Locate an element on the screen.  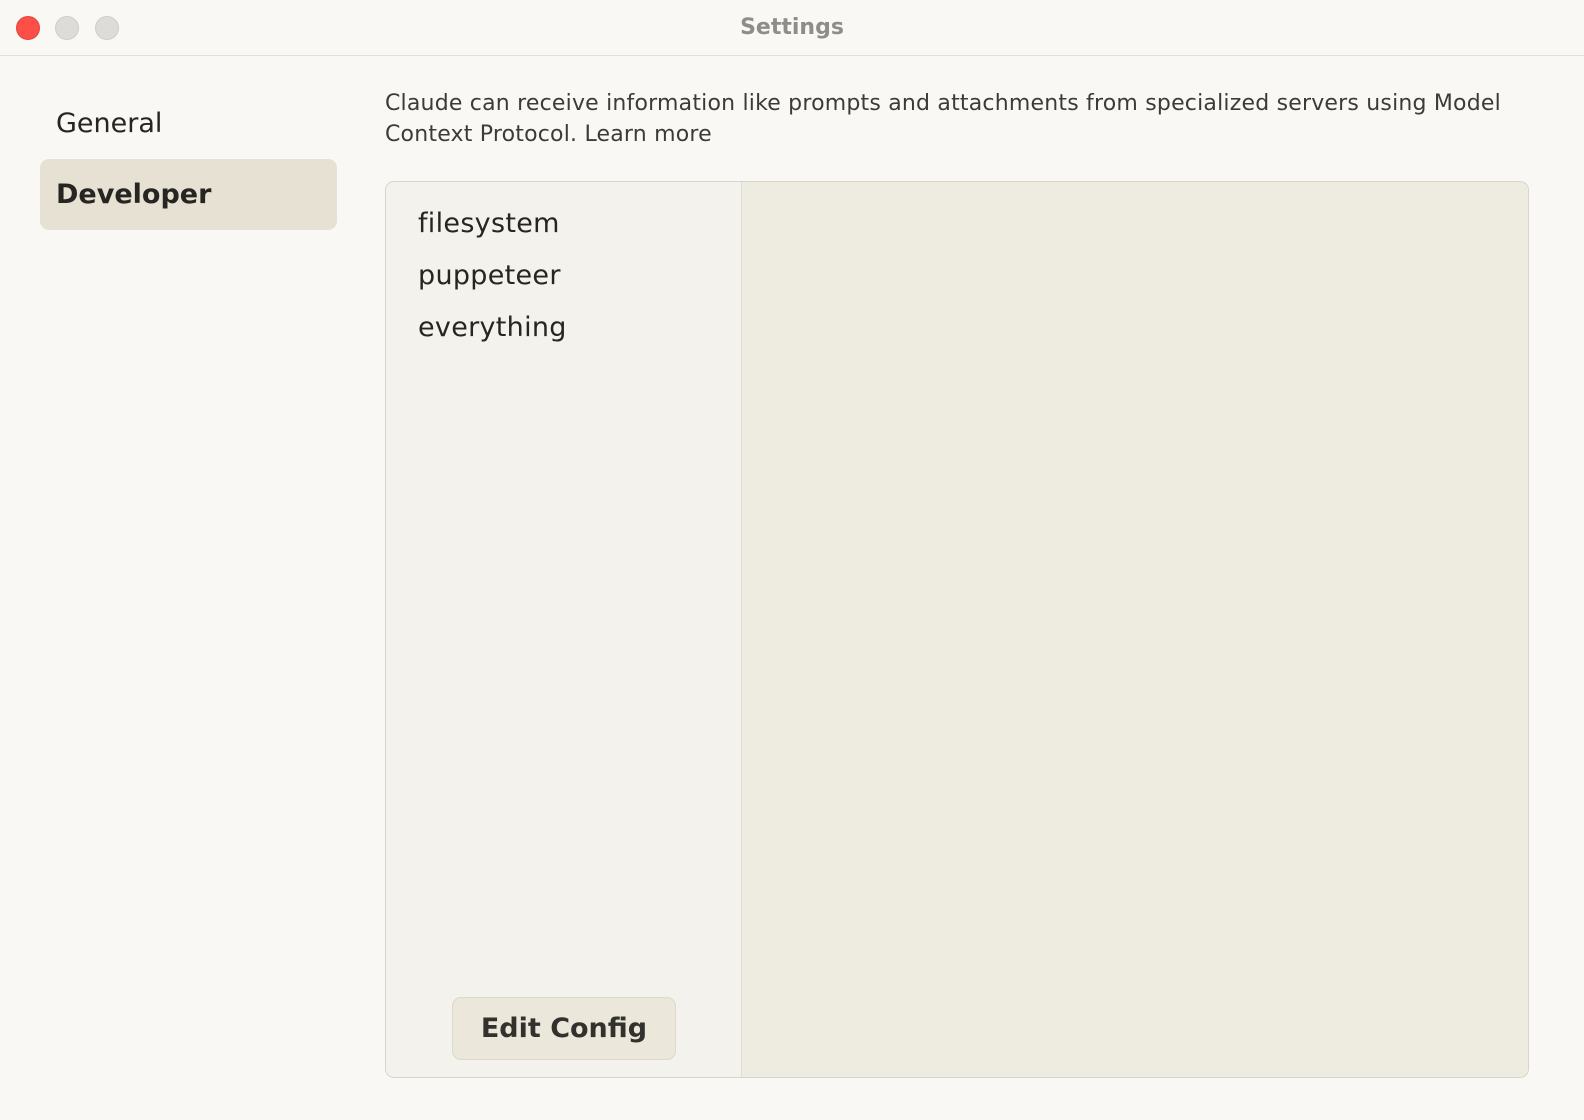
server-item-everything: everything is located at coordinates (492, 327).